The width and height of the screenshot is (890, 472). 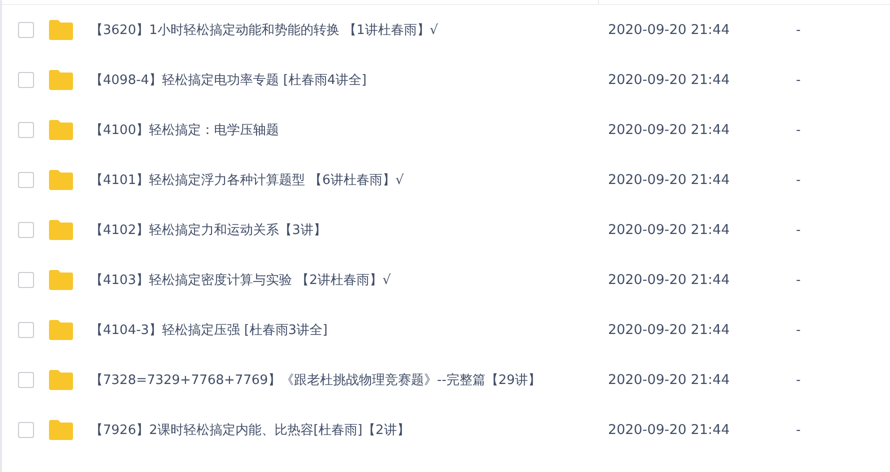 What do you see at coordinates (349, 80) in the screenshot?
I see `file-name: 【4098-4】轻松搞定电功率专题 [杜春雨4讲全]` at bounding box center [349, 80].